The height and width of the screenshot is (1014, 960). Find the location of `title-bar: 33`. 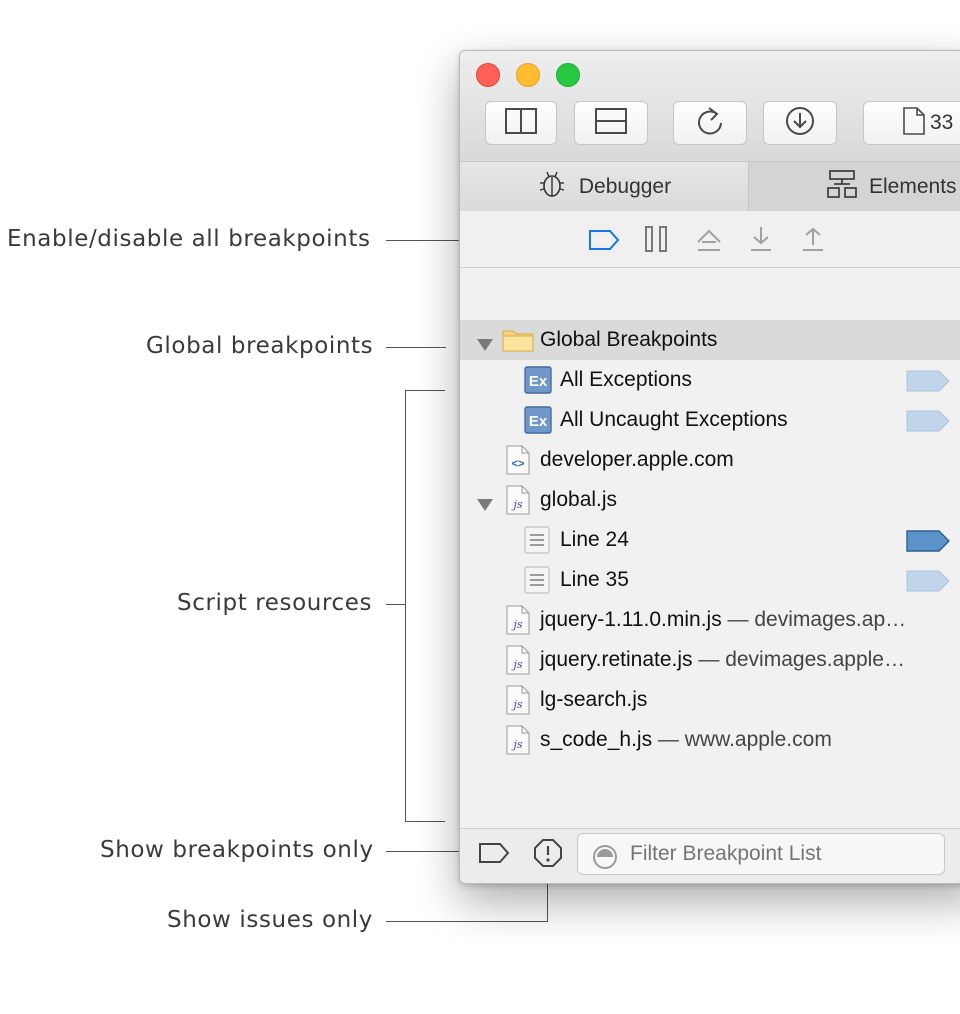

title-bar: 33 is located at coordinates (710, 106).